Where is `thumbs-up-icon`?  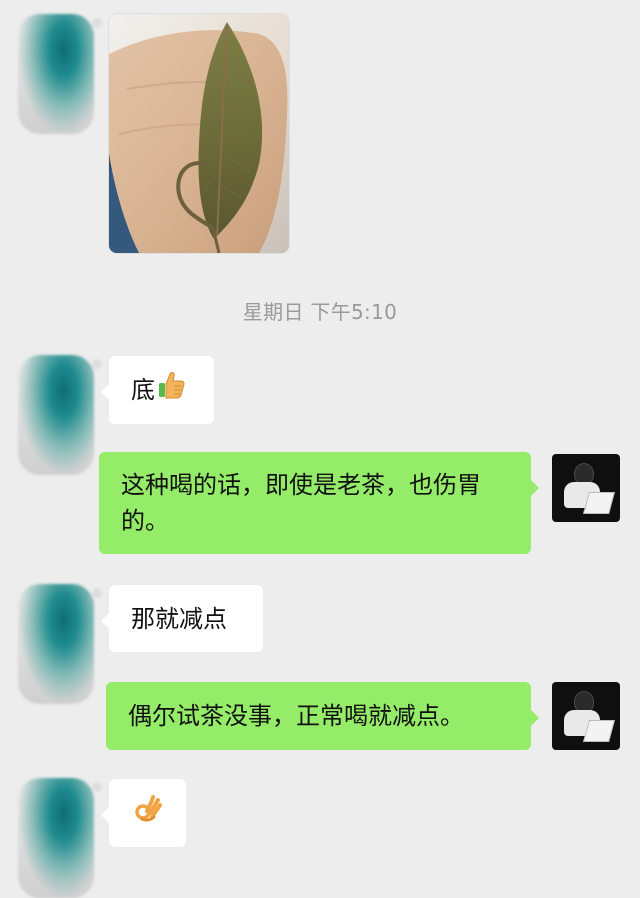
thumbs-up-icon is located at coordinates (171, 390).